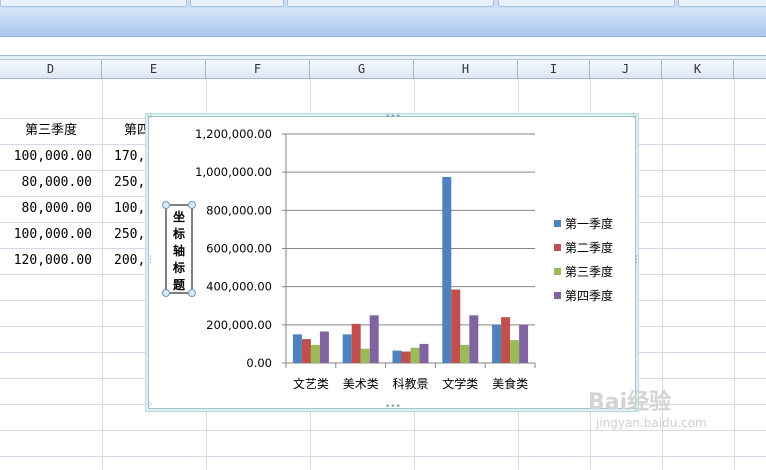 The image size is (766, 470). I want to click on y-tick-label: 800,000.00, so click(239, 210).